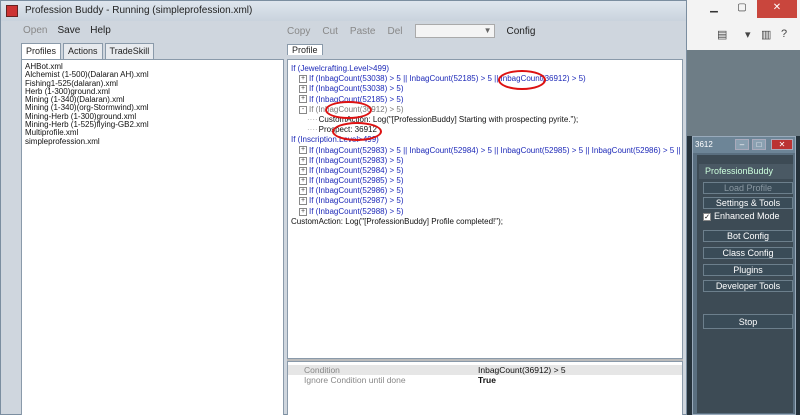 Image resolution: width=800 pixels, height=415 pixels. I want to click on pb-title: 3612, so click(704, 144).